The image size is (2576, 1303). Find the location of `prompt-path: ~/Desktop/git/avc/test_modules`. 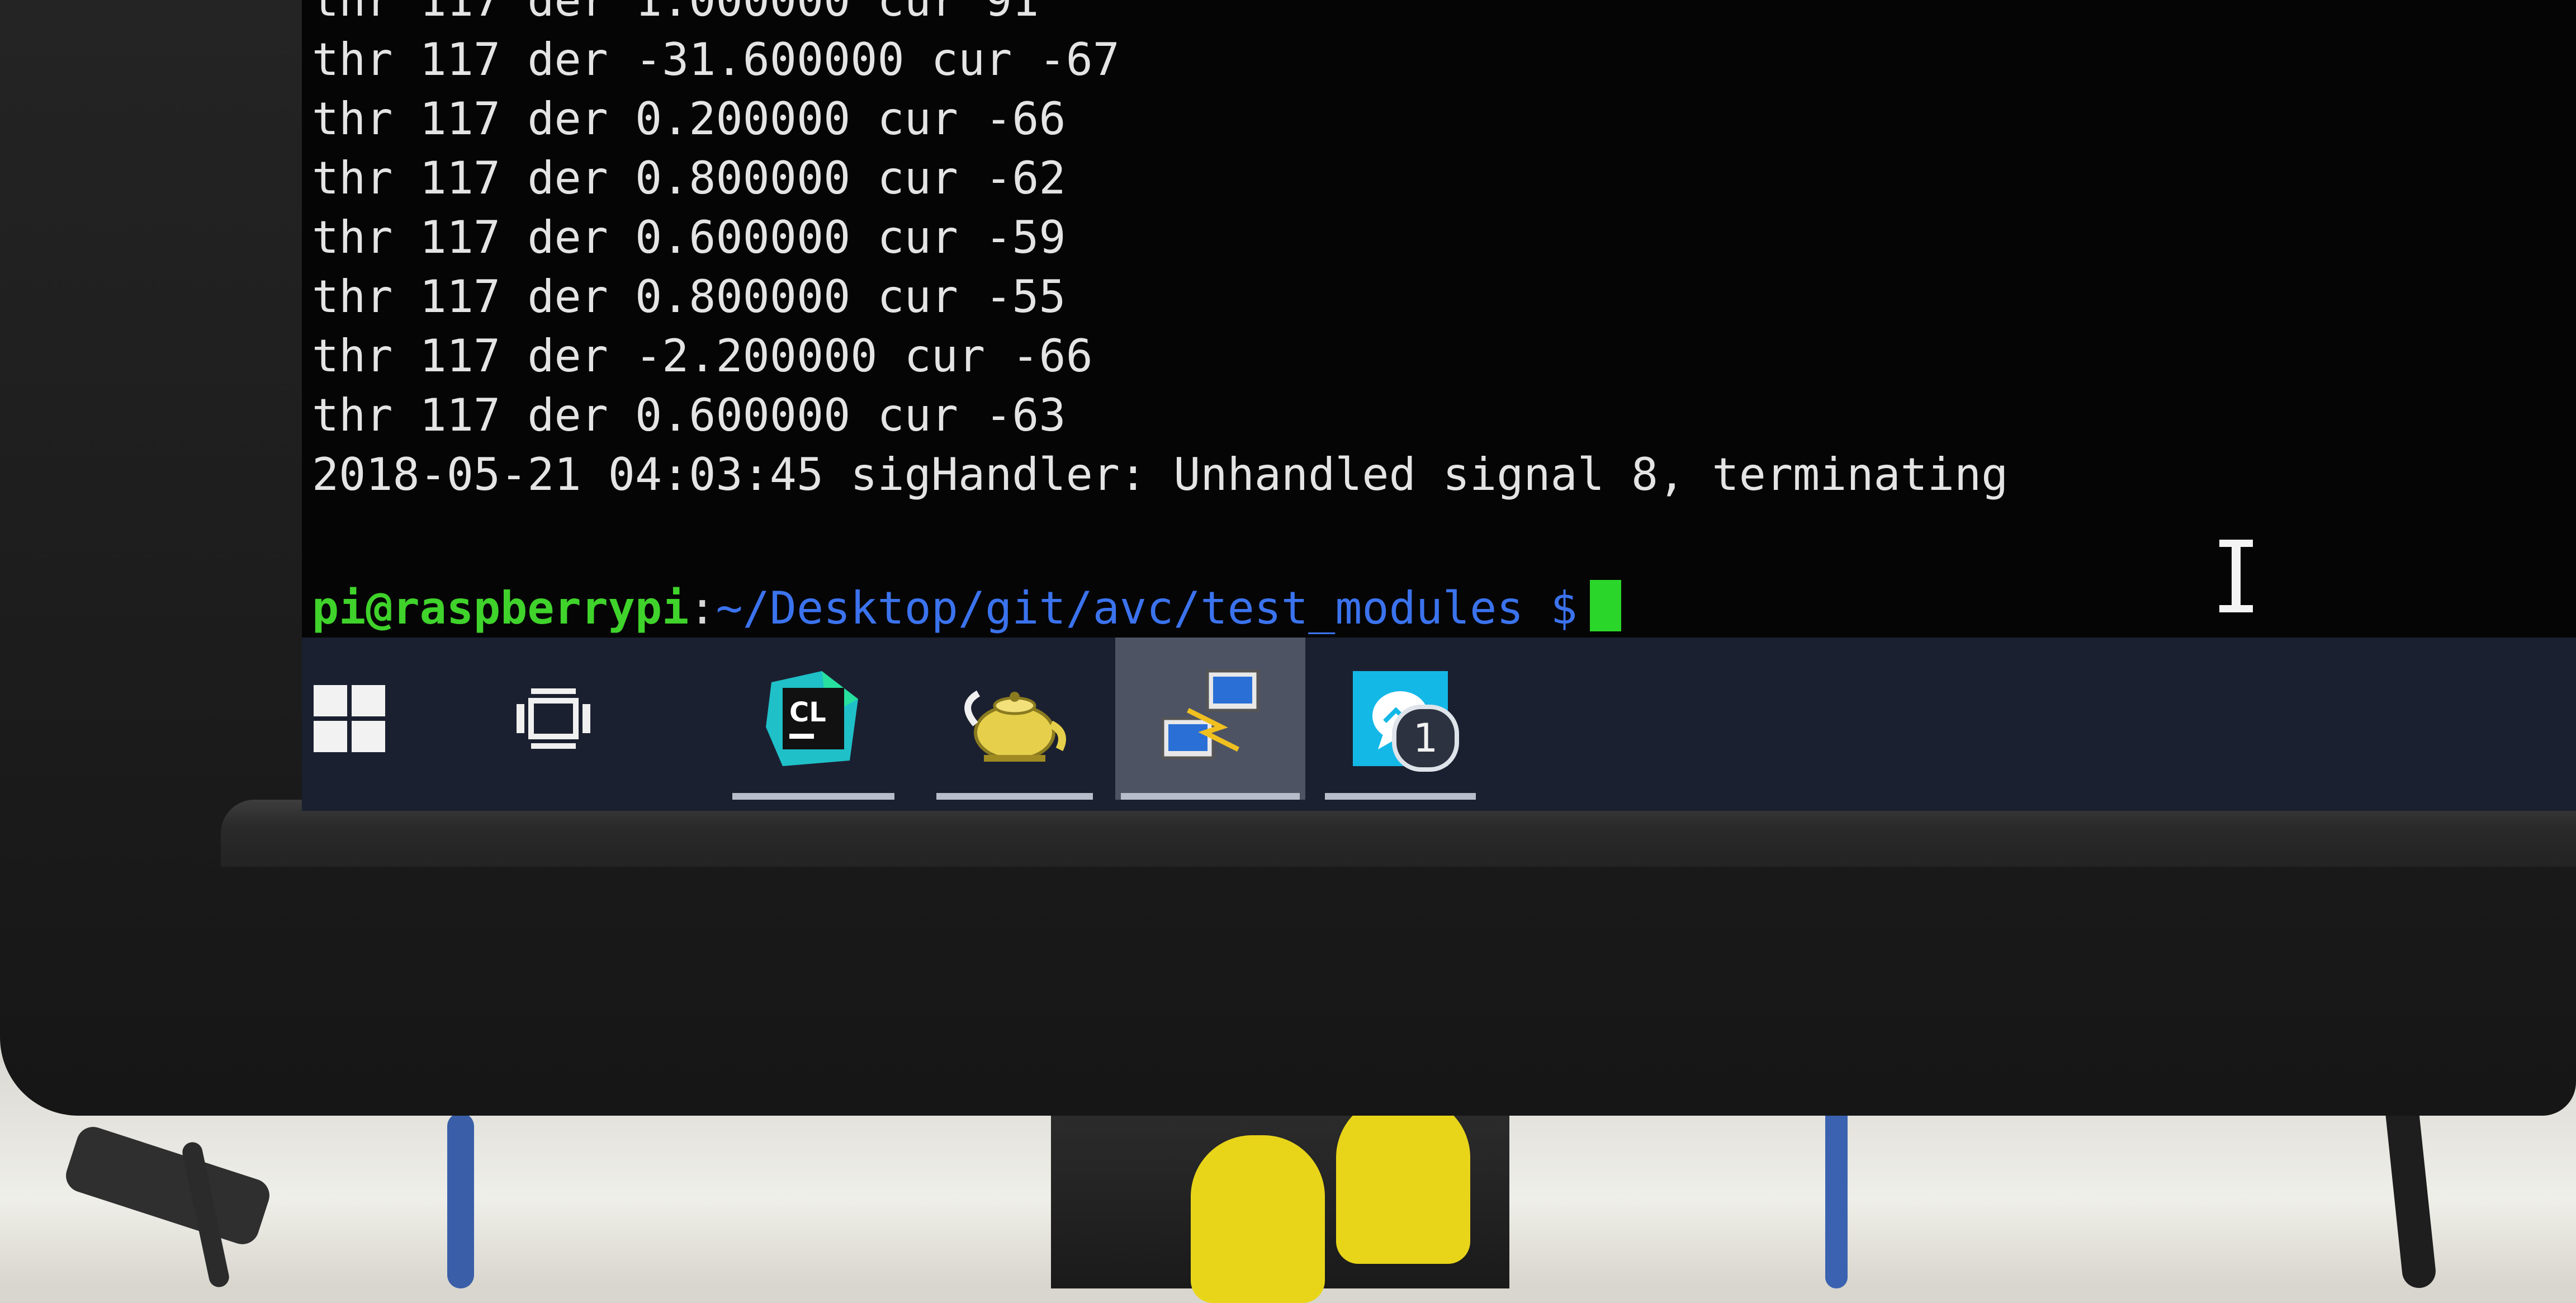

prompt-path: ~/Desktop/git/avc/test_modules is located at coordinates (1120, 608).